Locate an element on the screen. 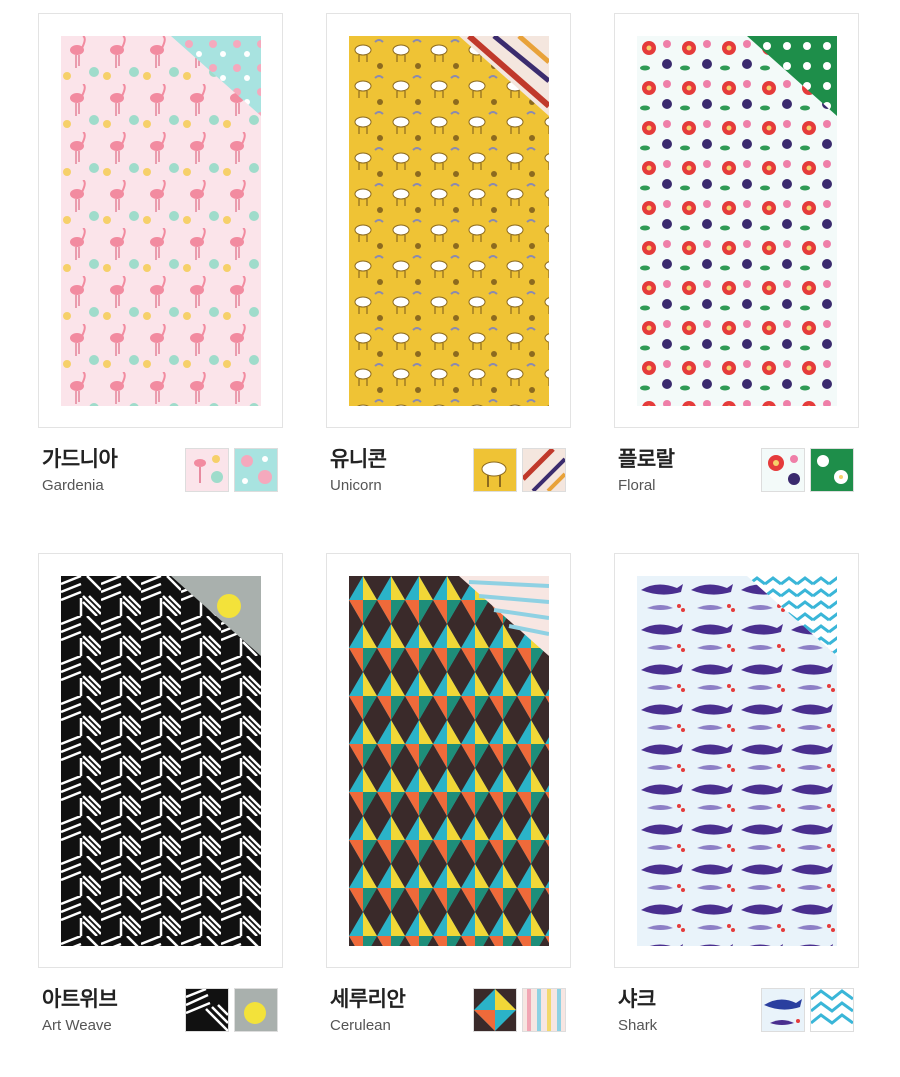  towel-cerulean-image is located at coordinates (449, 761).